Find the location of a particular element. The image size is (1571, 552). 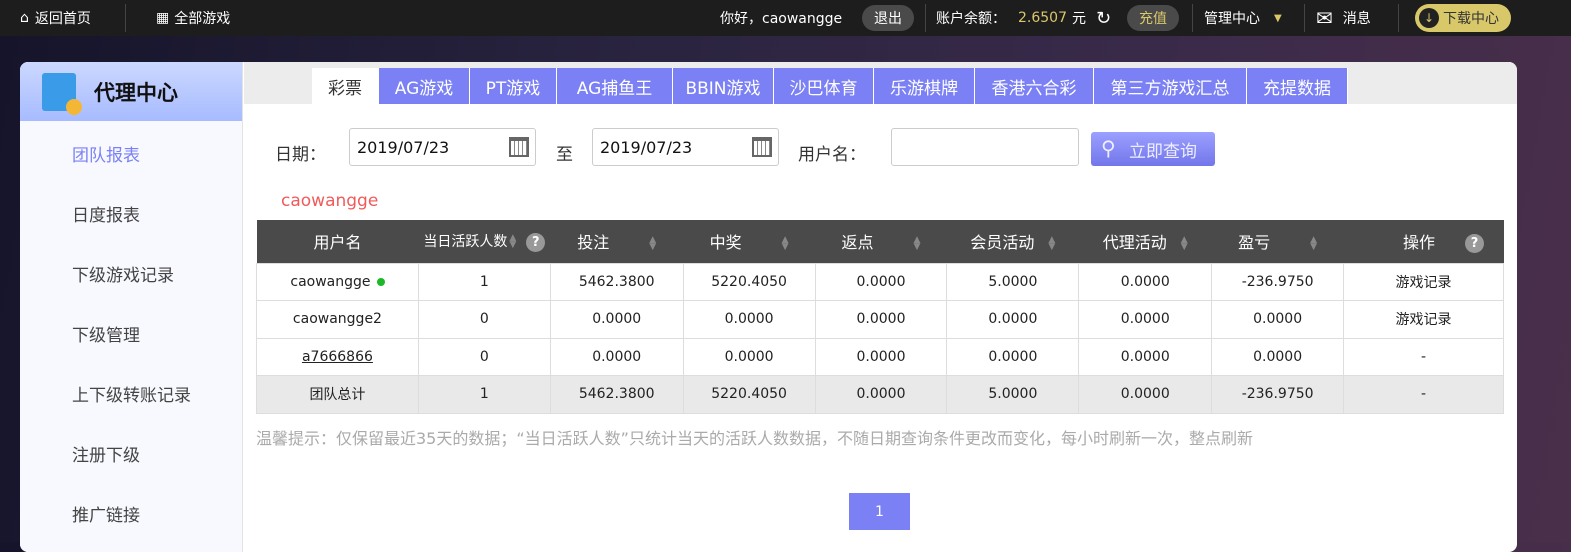

sidebar-item-daily-report: 日度报表 is located at coordinates (106, 213).